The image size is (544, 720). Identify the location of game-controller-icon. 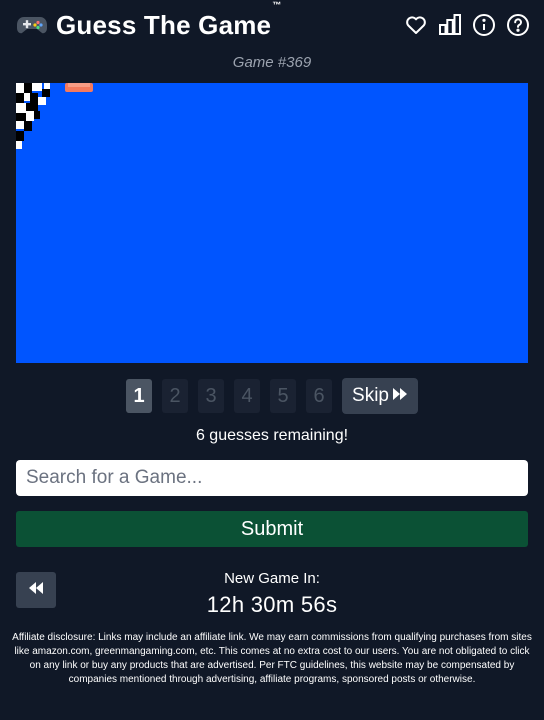
(32, 25).